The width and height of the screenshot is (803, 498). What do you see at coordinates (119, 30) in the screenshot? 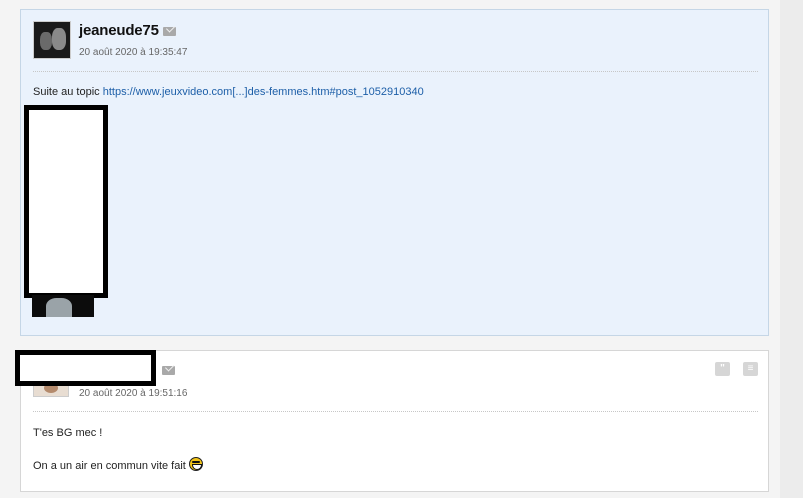
I see `author-name: jeaneude75` at bounding box center [119, 30].